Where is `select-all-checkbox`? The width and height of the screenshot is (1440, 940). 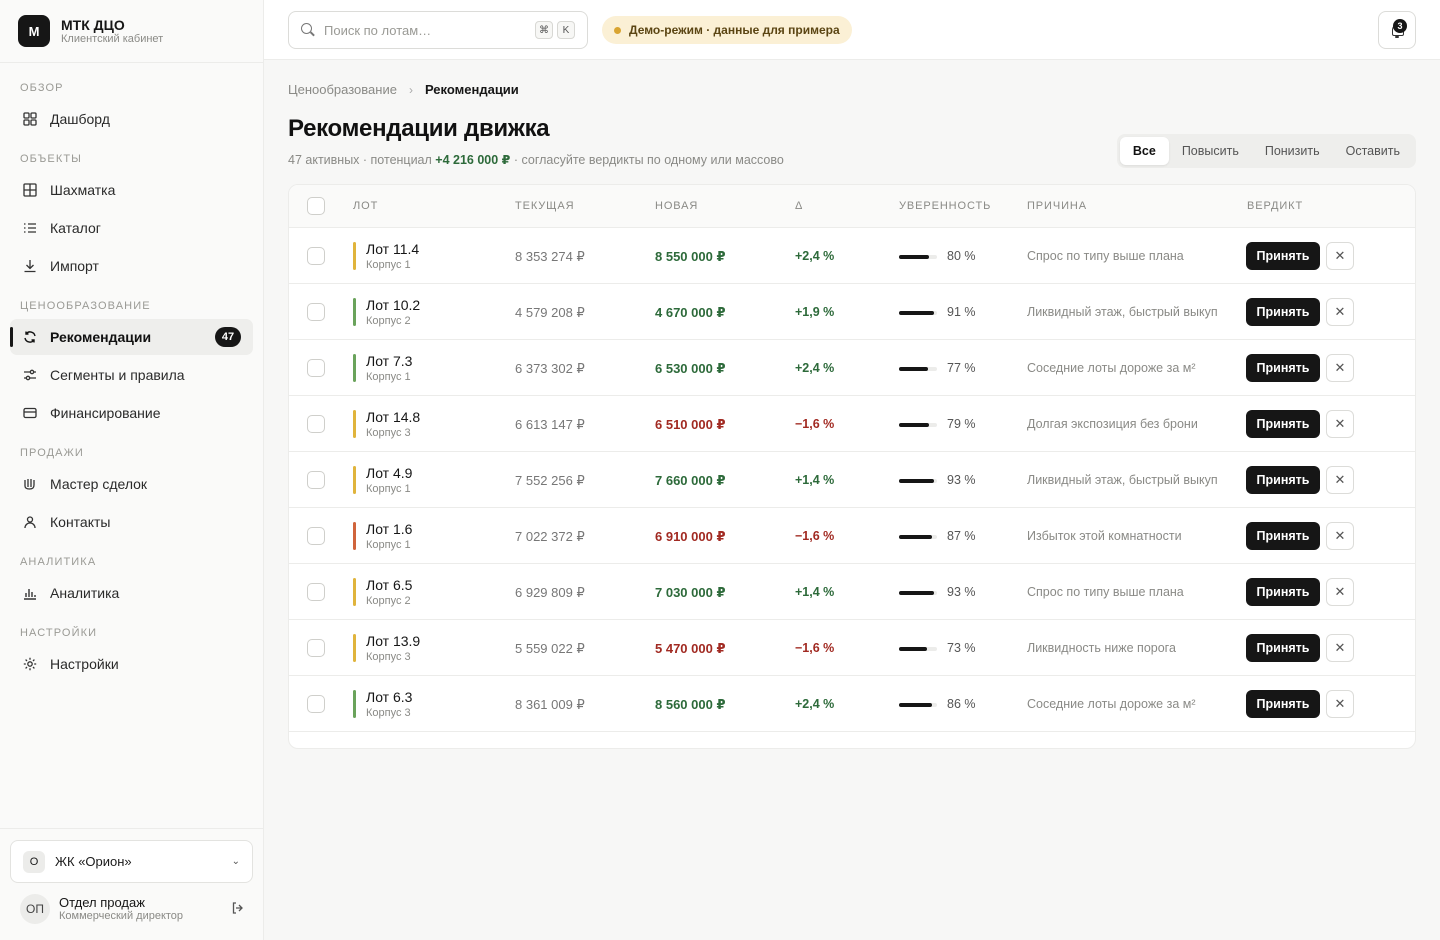
select-all-checkbox is located at coordinates (316, 206).